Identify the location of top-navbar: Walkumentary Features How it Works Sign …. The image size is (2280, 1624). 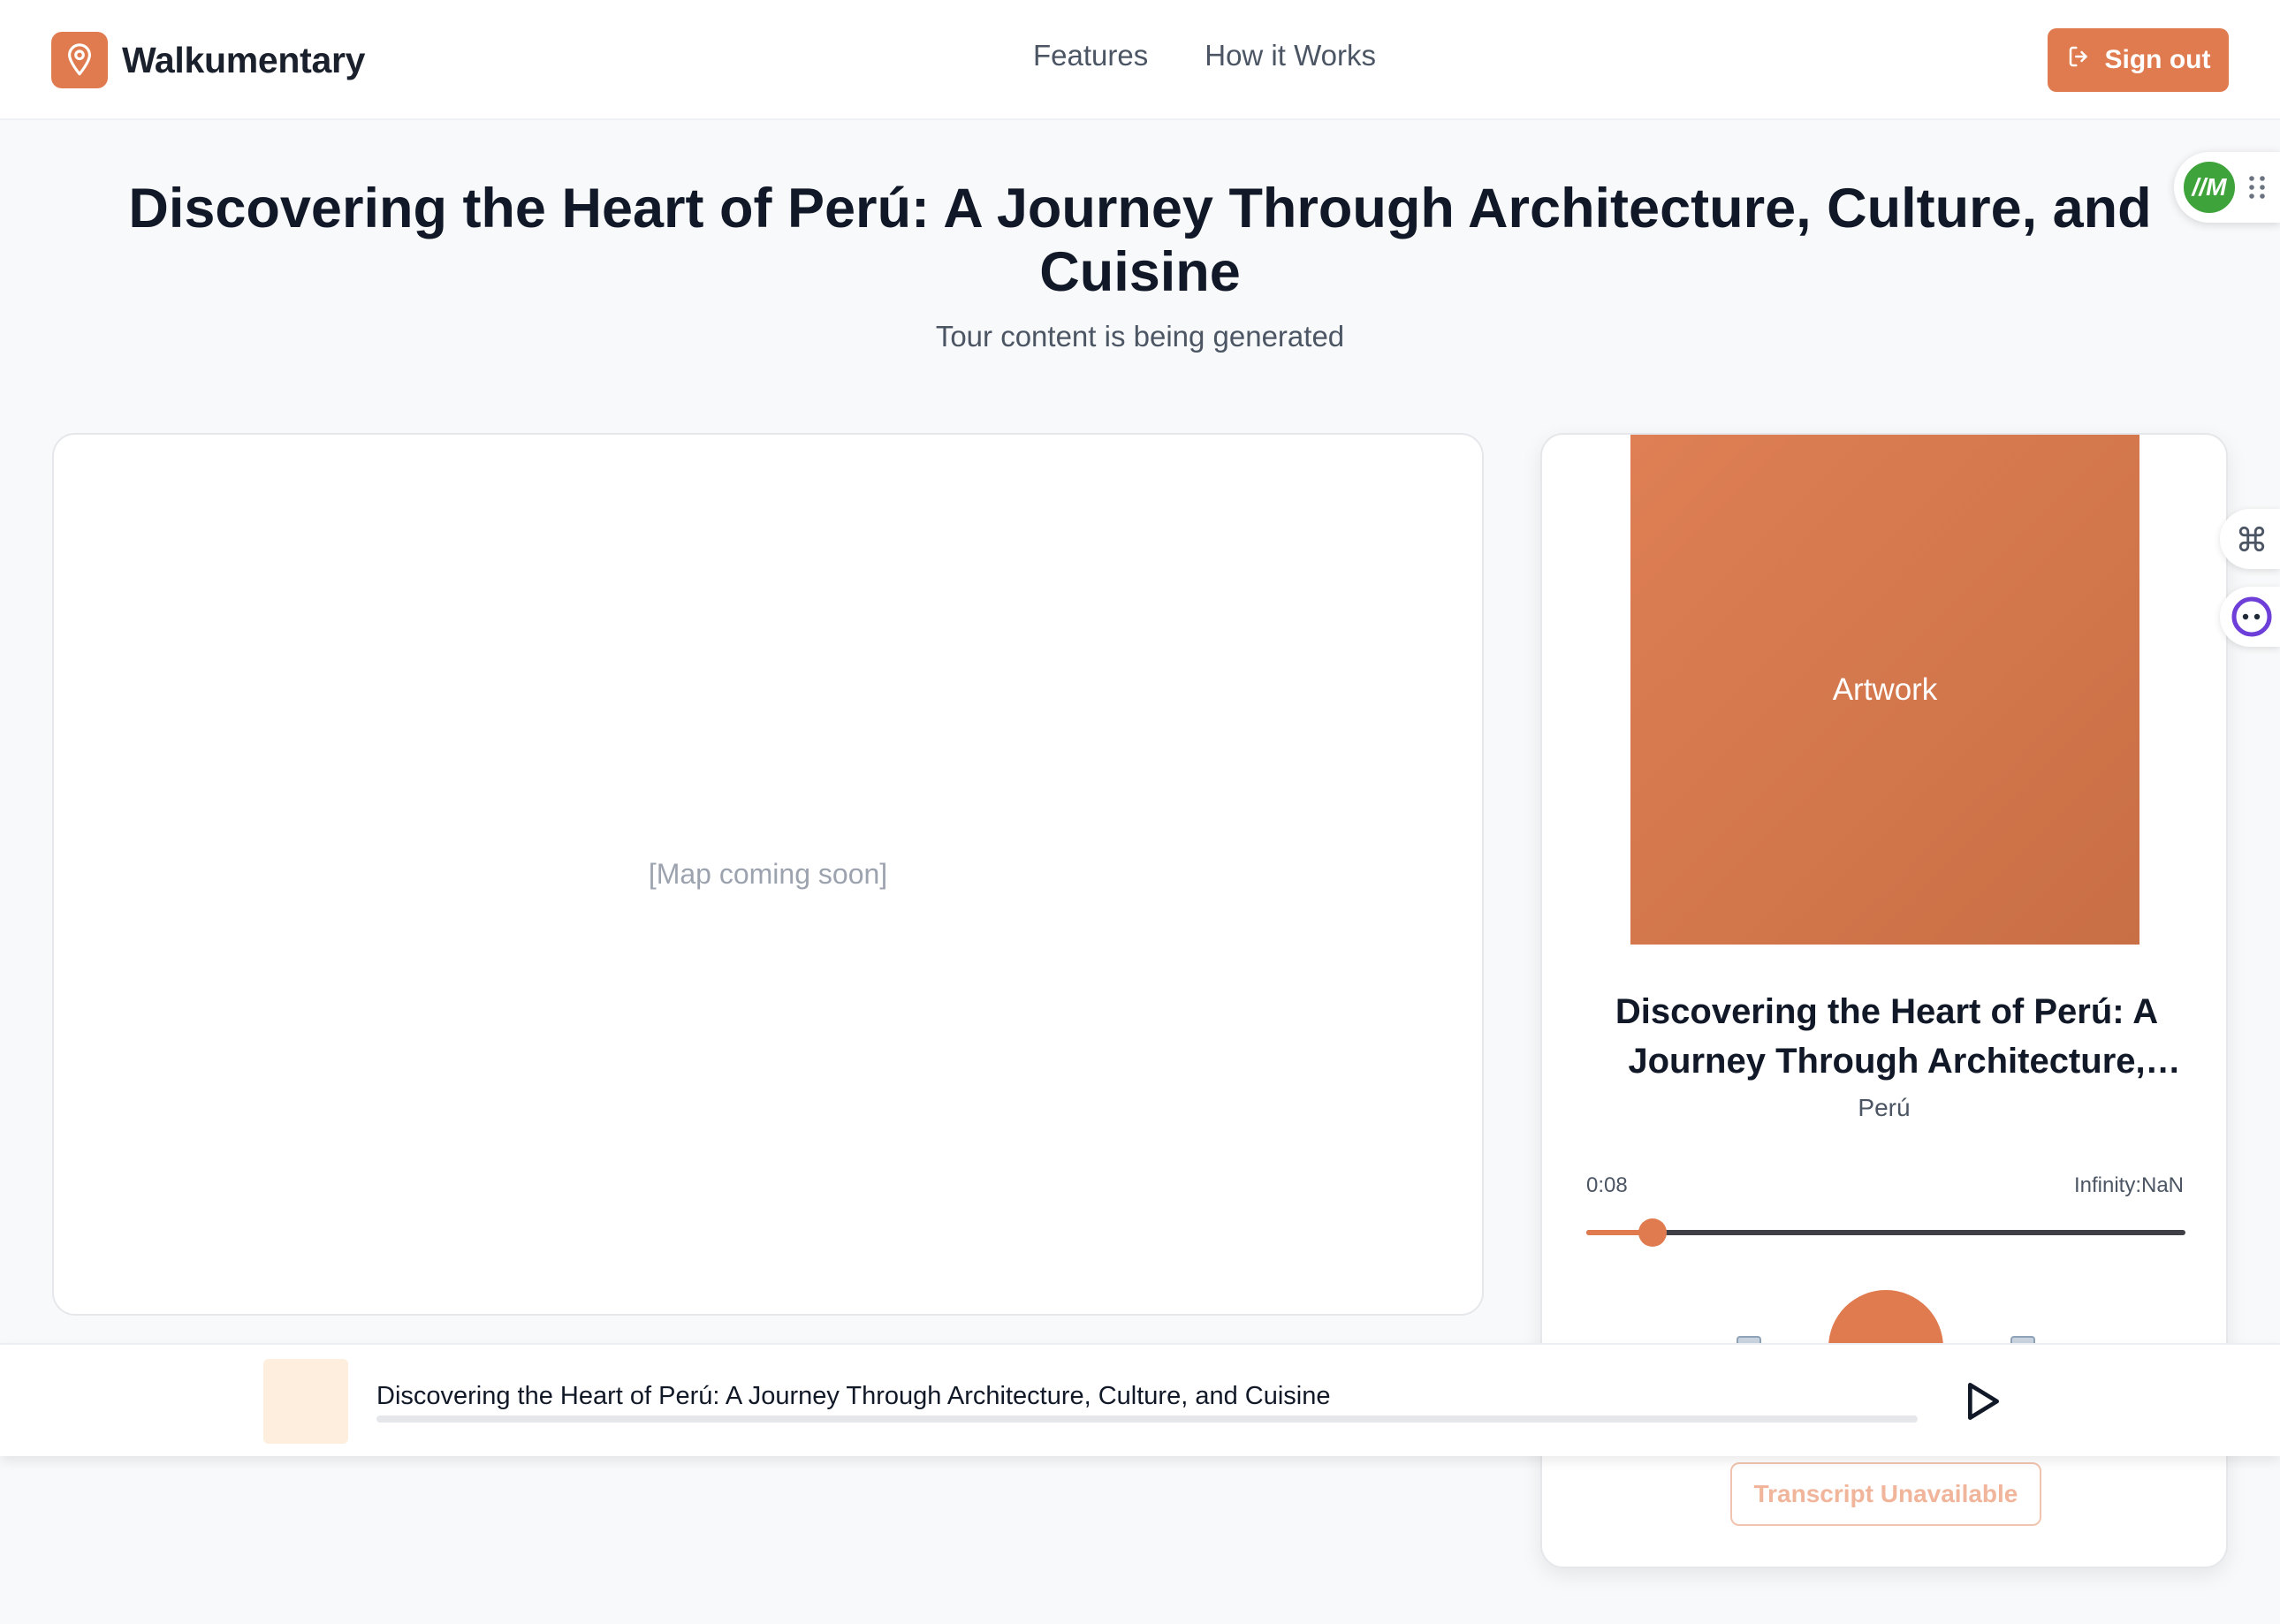
(1140, 60).